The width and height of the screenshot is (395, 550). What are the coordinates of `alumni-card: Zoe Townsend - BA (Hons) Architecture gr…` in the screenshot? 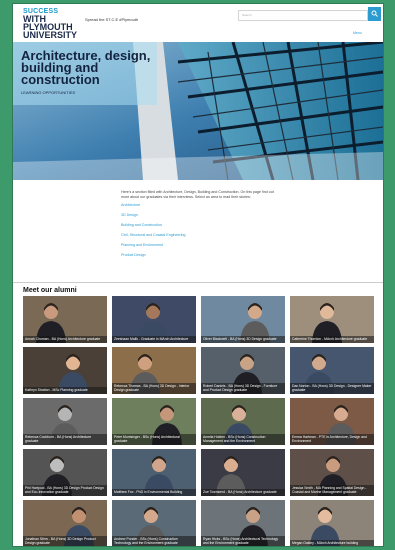 It's located at (243, 472).